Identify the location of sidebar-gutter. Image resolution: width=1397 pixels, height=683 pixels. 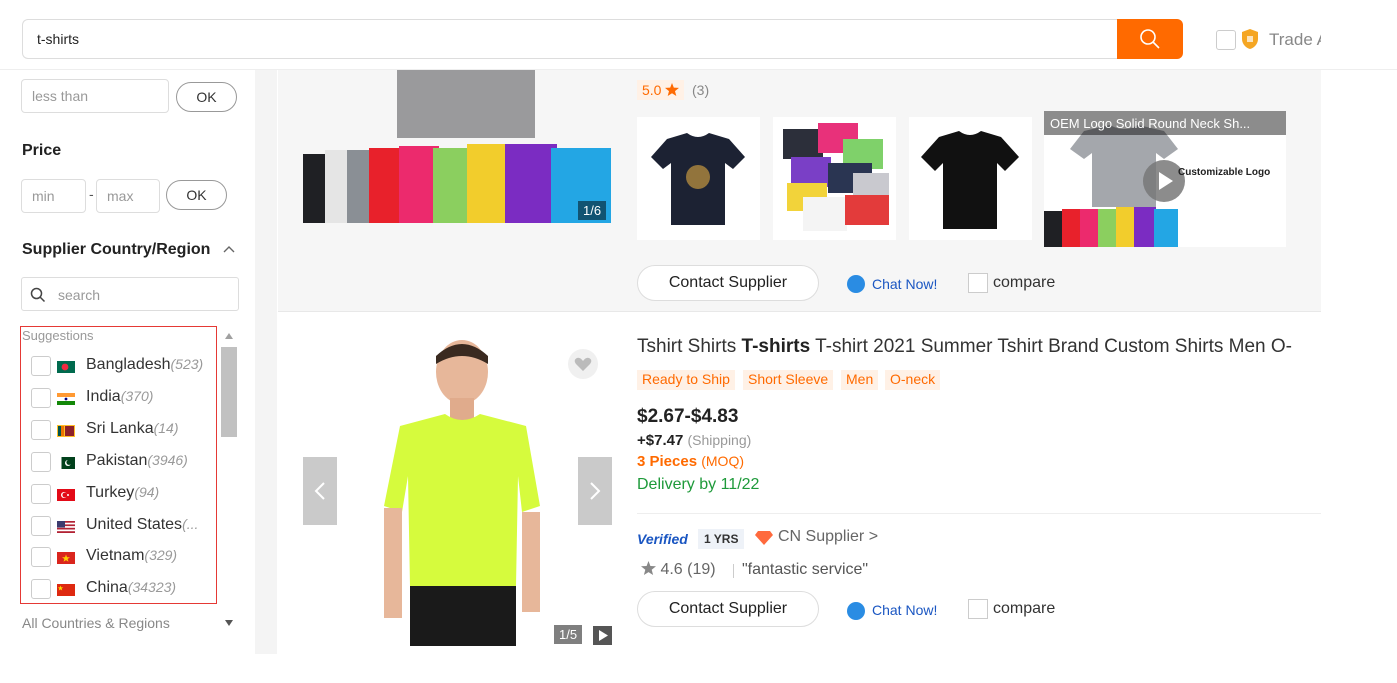
(266, 362).